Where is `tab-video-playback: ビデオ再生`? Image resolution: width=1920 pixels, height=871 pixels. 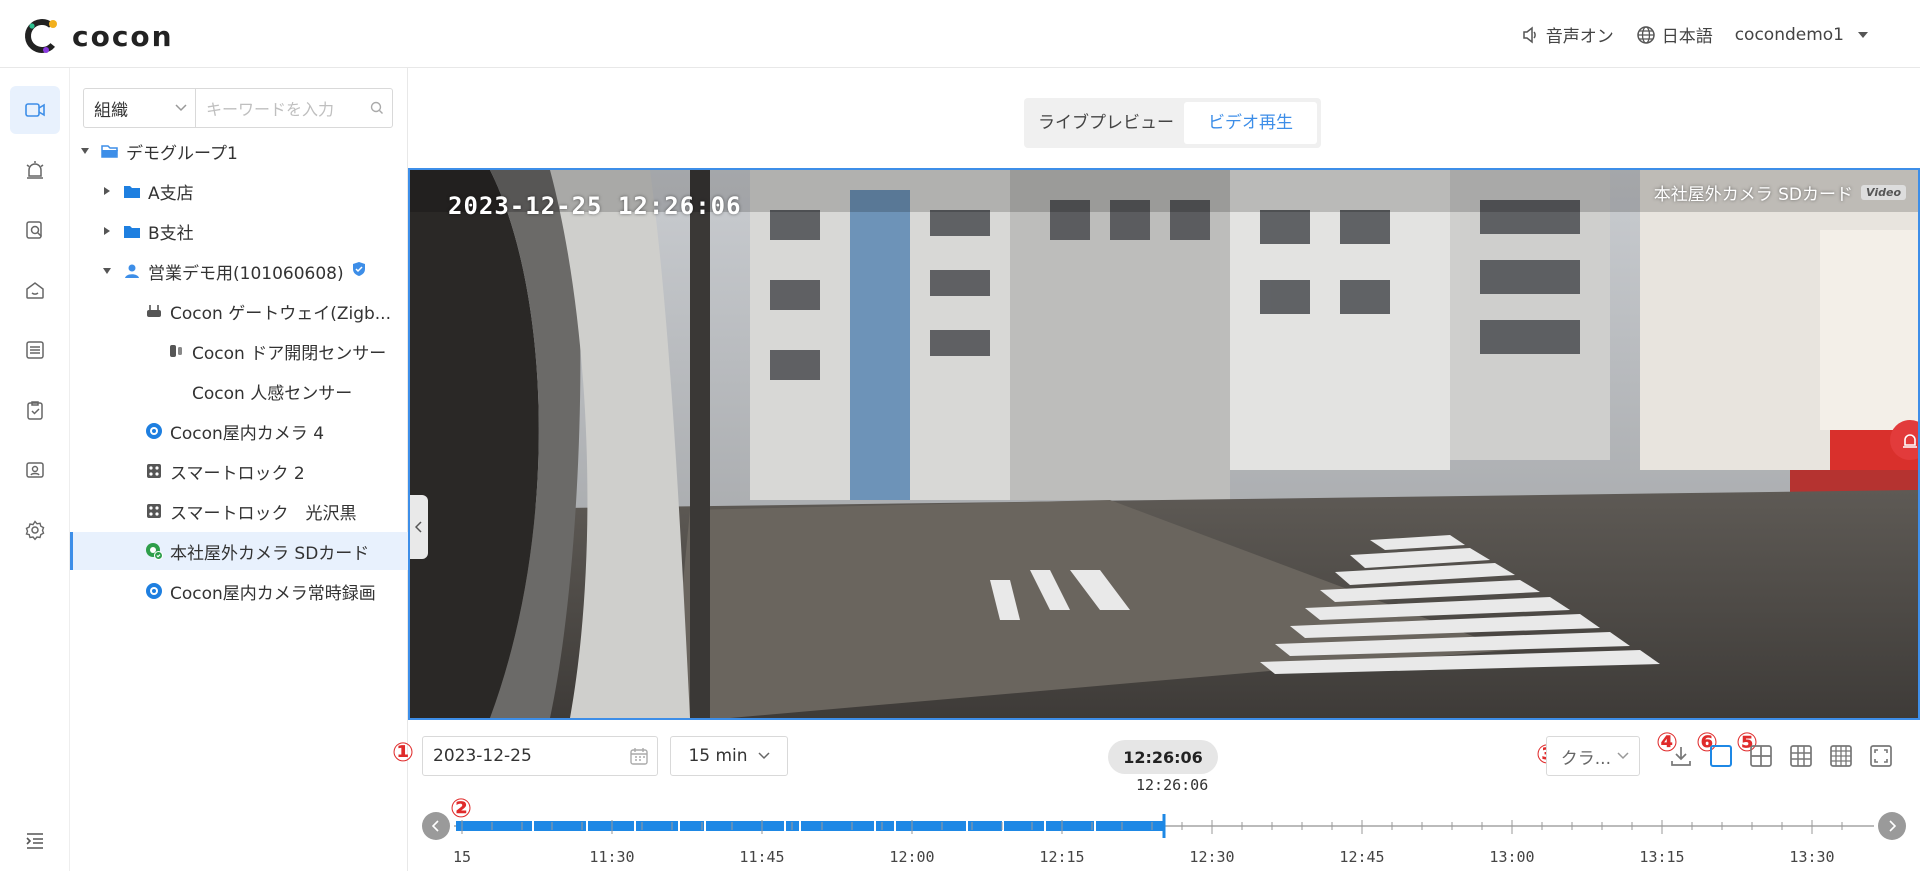
tab-video-playback: ビデオ再生 is located at coordinates (1250, 123).